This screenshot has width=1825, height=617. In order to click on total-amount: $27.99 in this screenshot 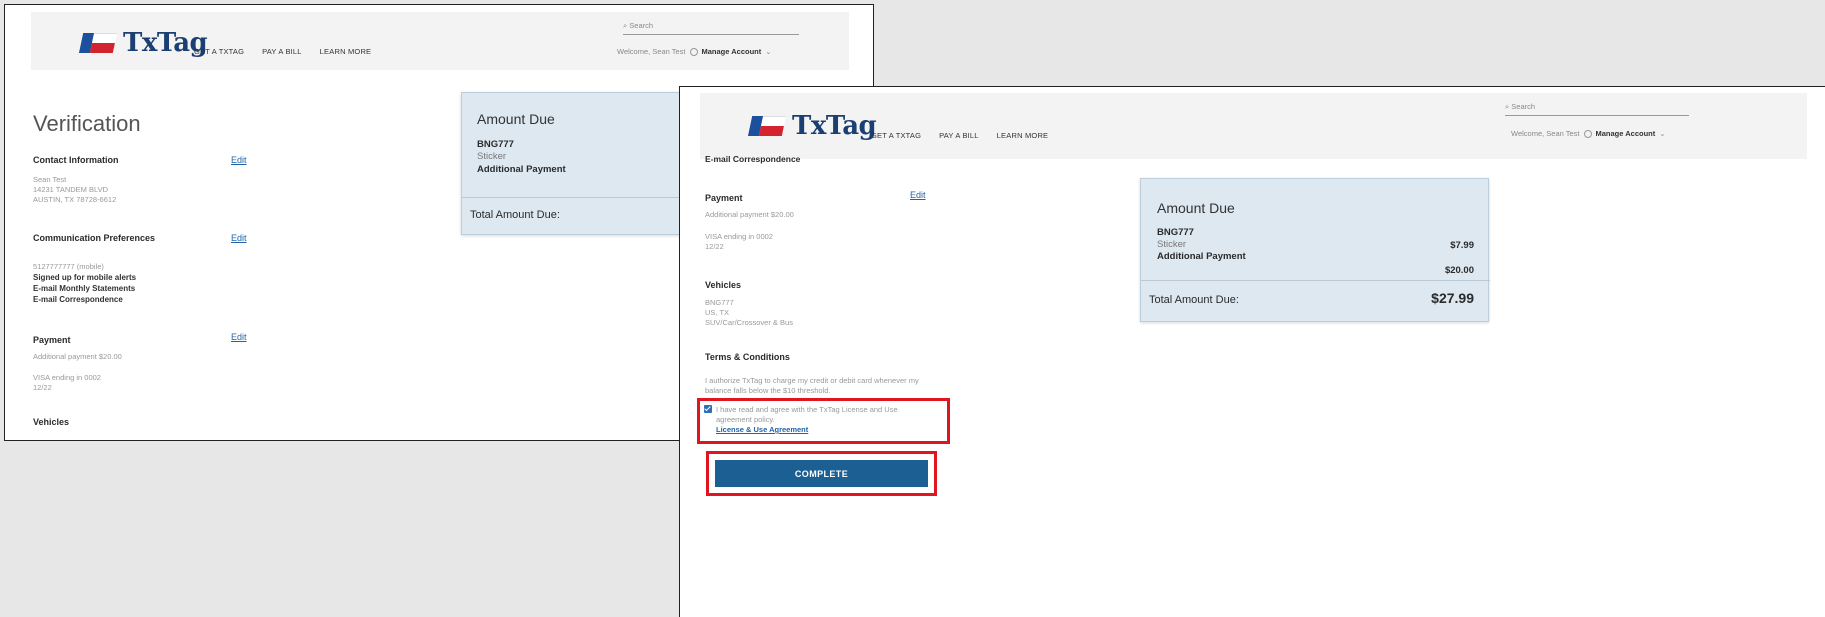, I will do `click(1452, 298)`.